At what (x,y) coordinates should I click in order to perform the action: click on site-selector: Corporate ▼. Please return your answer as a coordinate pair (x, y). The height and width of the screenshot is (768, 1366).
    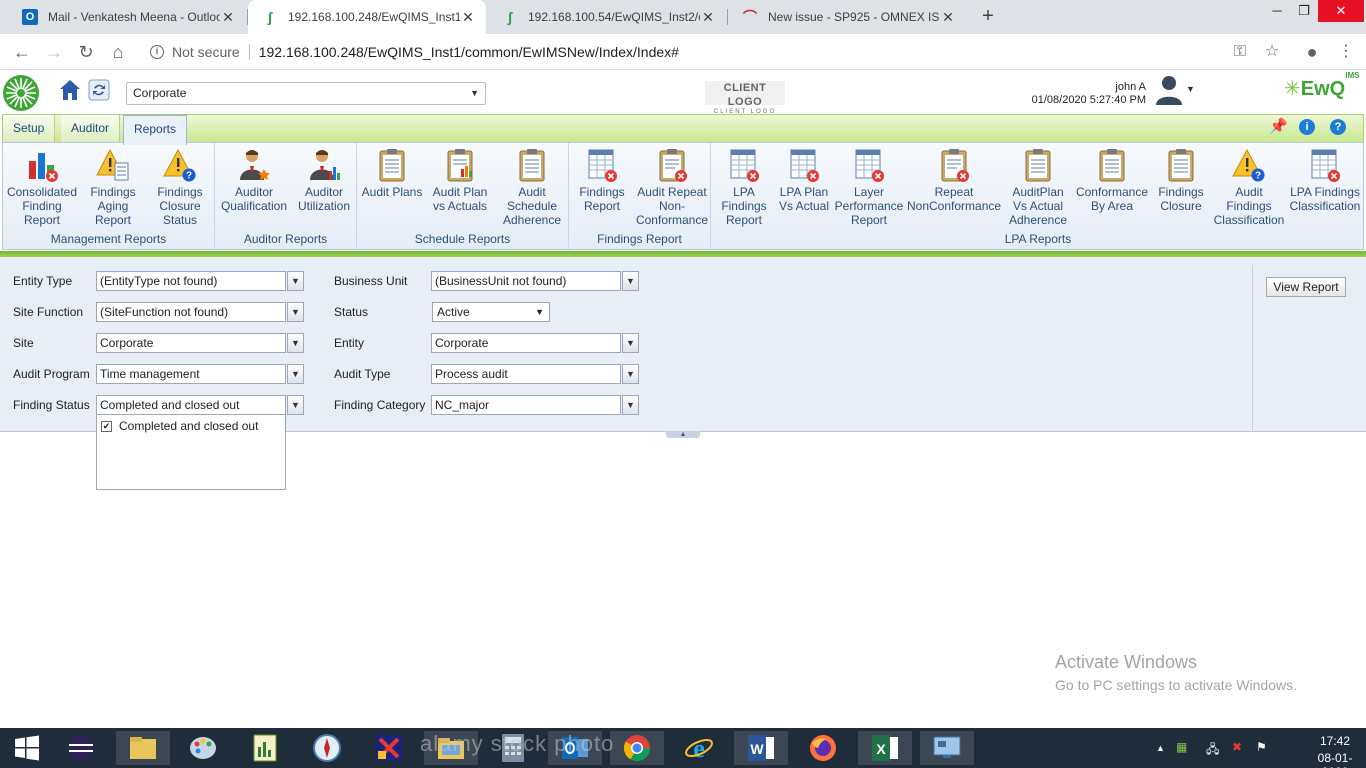
    Looking at the image, I should click on (306, 93).